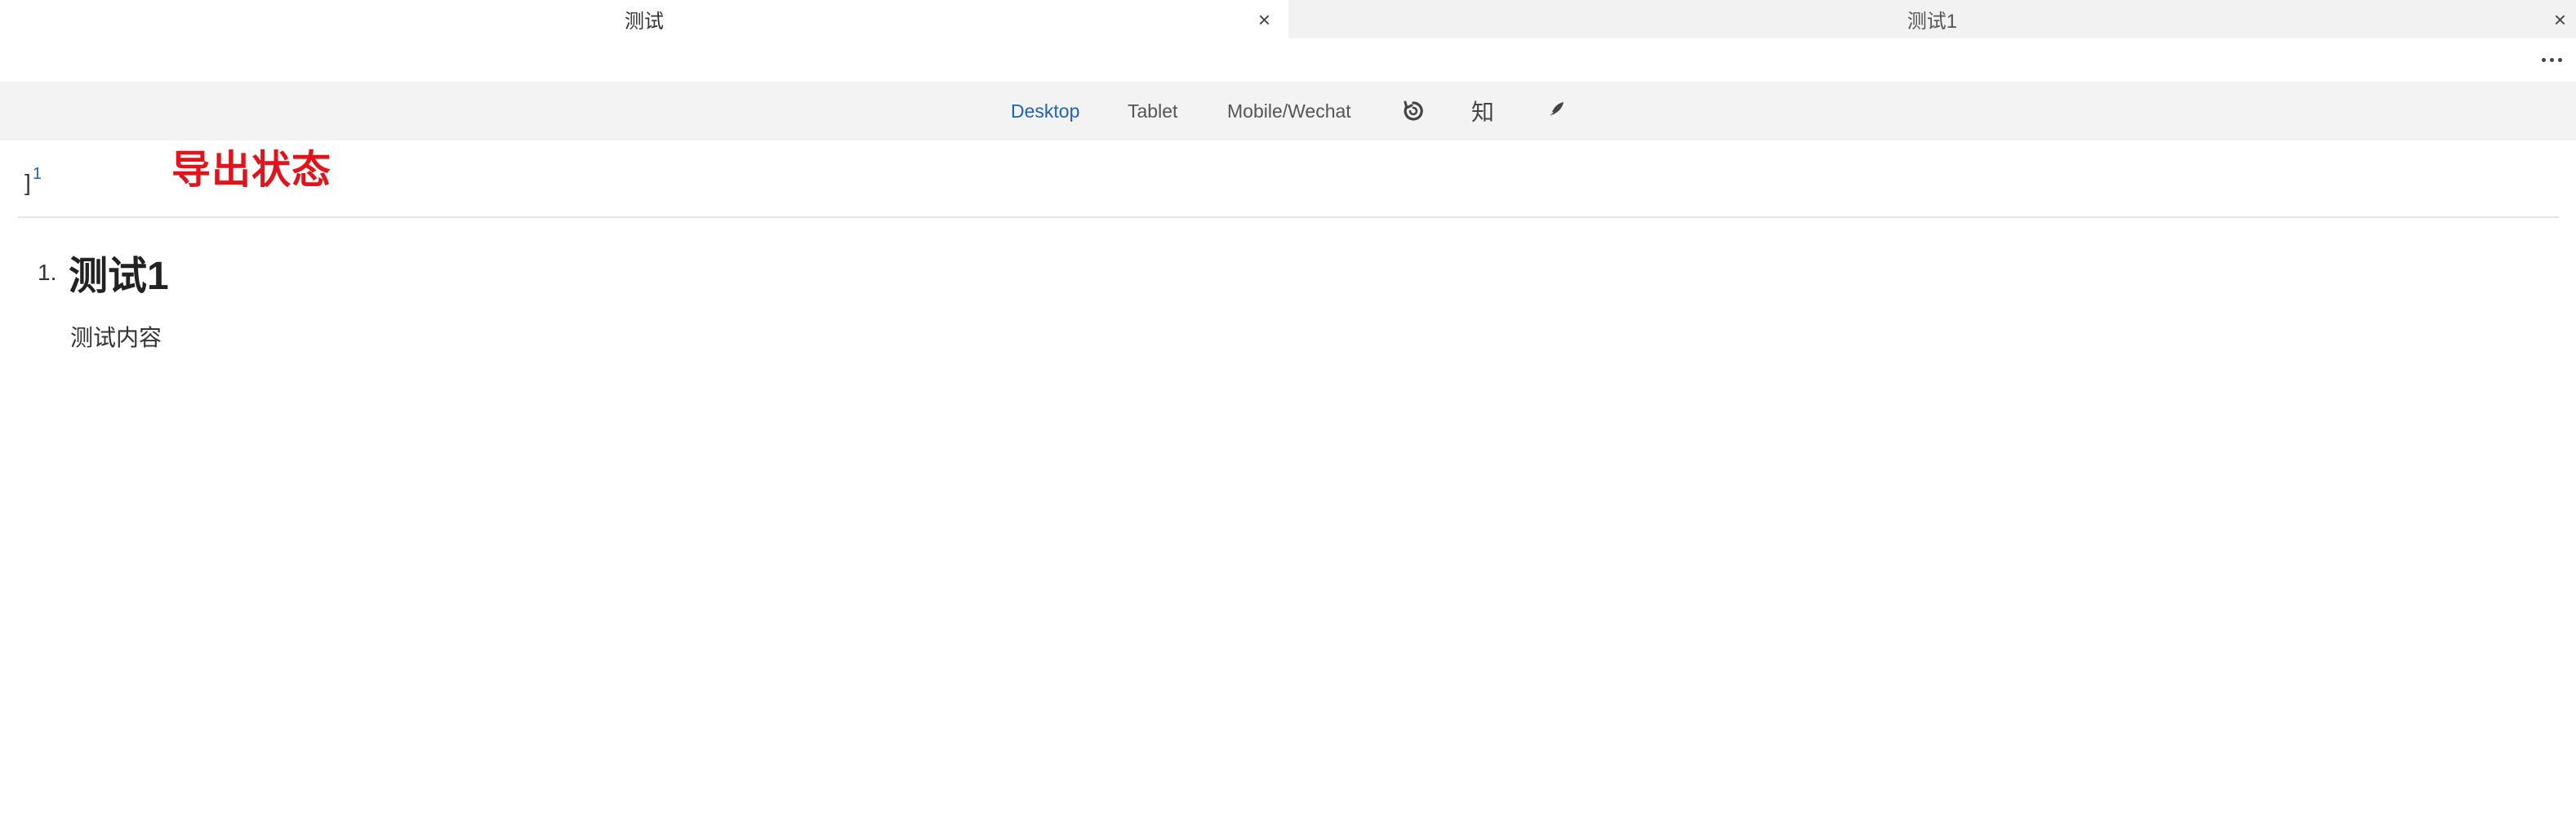 The width and height of the screenshot is (2576, 819). What do you see at coordinates (1288, 217) in the screenshot?
I see `divider` at bounding box center [1288, 217].